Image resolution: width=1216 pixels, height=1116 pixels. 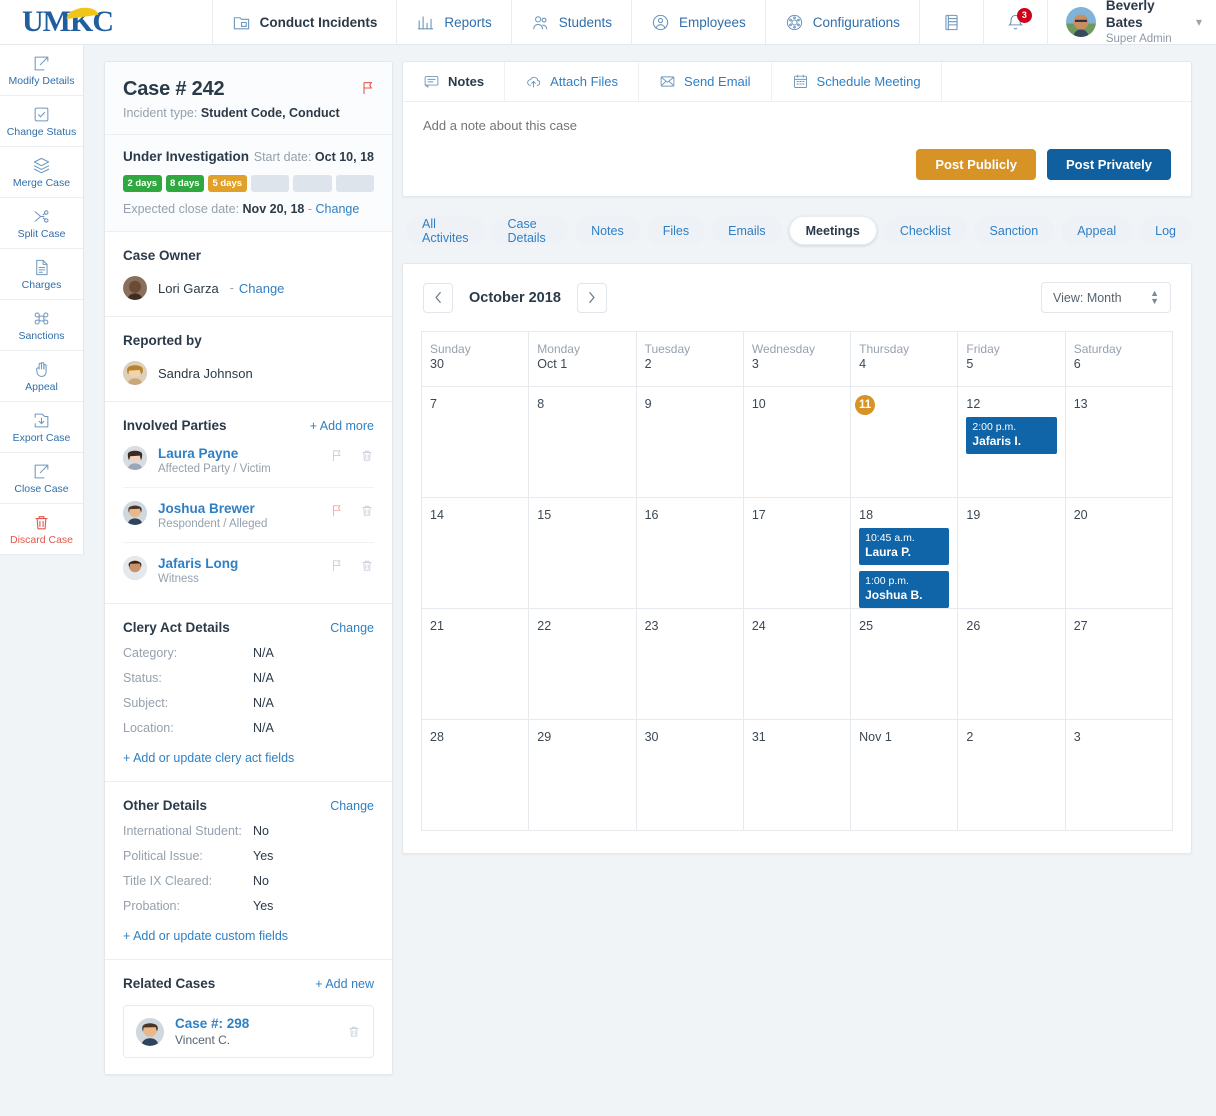 What do you see at coordinates (689, 774) in the screenshot?
I see `calendar-day-cell: 30` at bounding box center [689, 774].